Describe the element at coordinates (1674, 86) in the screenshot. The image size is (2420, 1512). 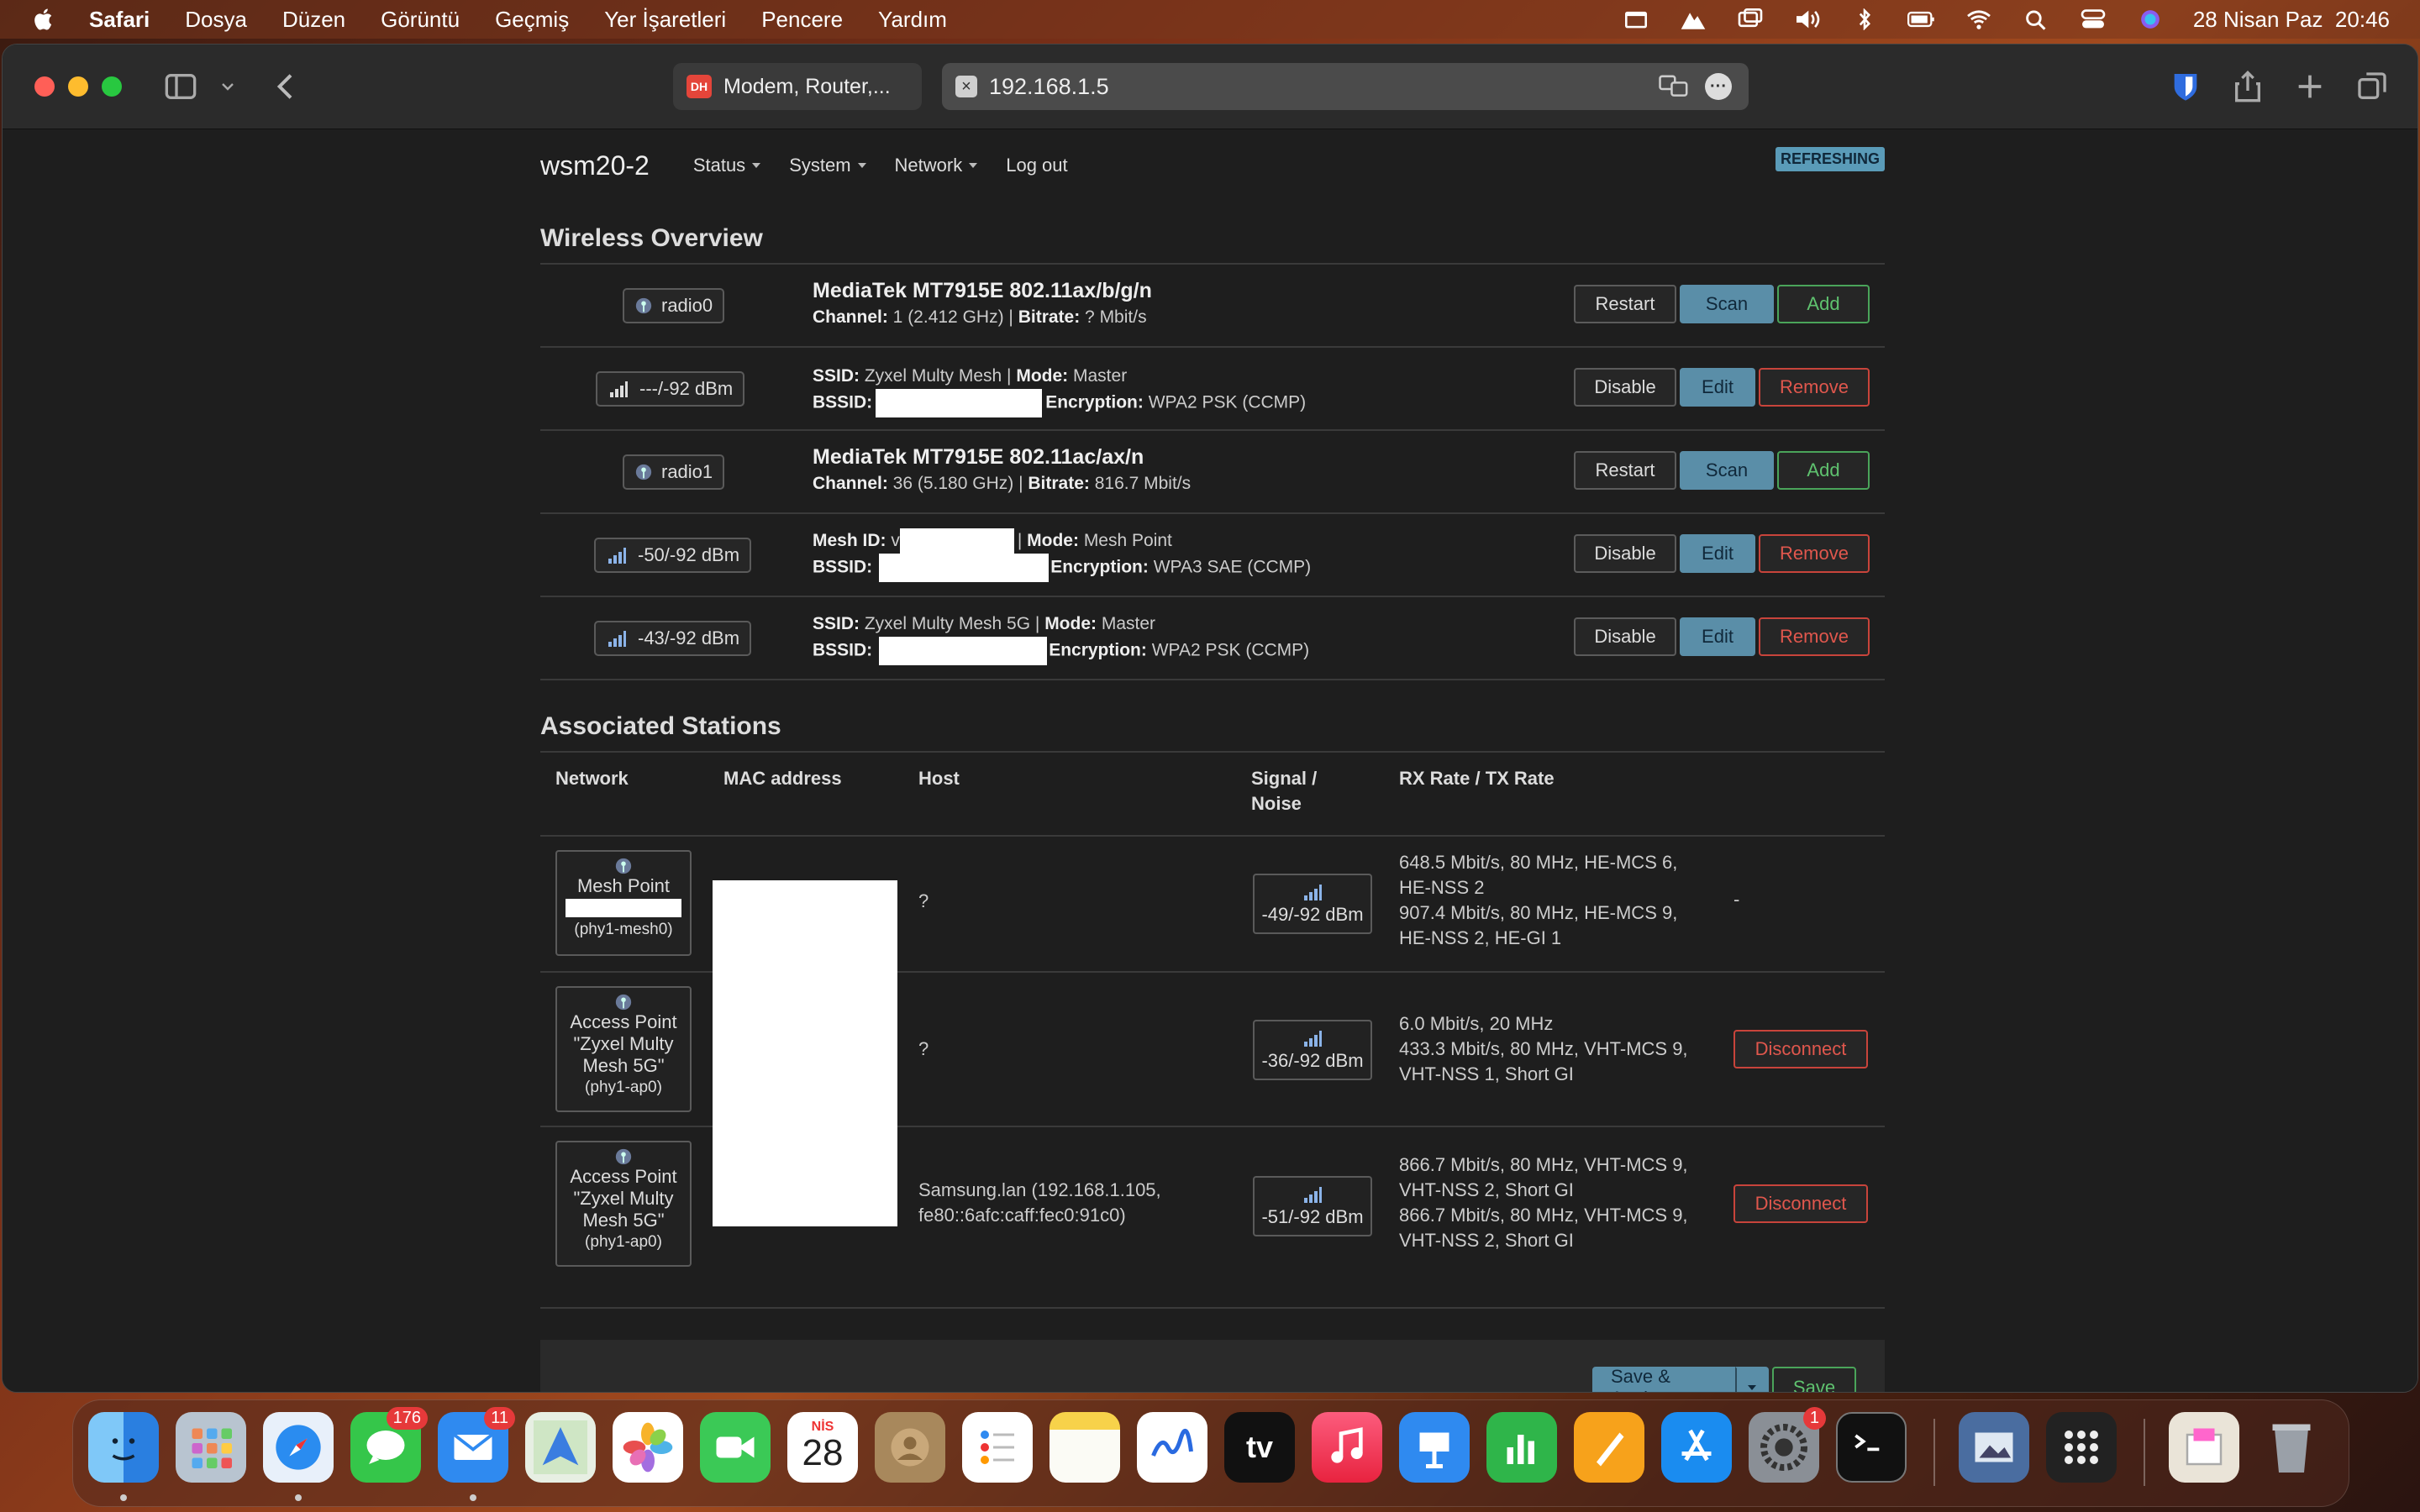
I see `translate-icon` at that location.